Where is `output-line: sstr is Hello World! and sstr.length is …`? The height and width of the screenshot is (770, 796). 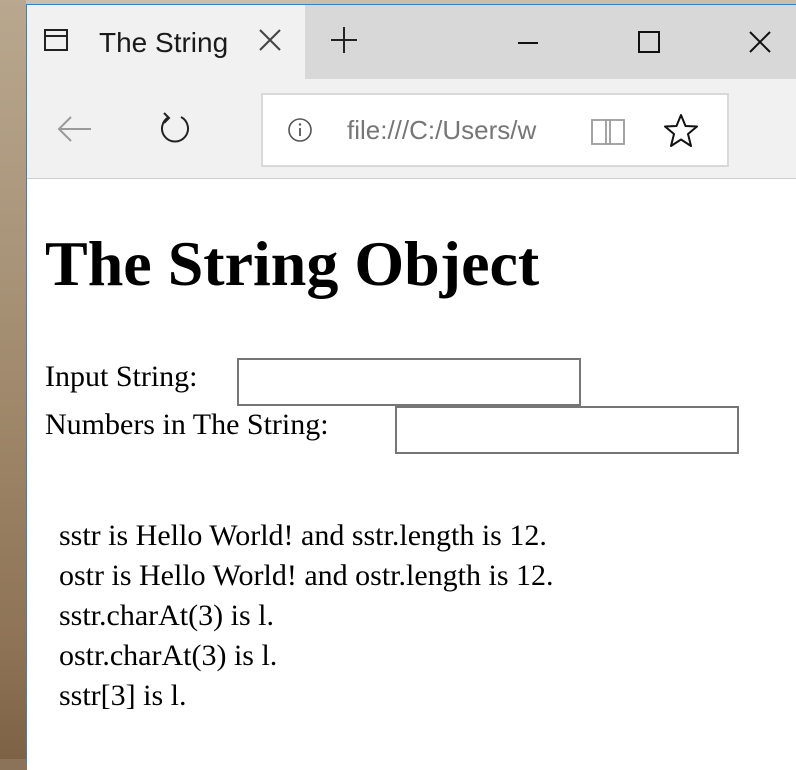 output-line: sstr is Hello World! and sstr.length is … is located at coordinates (303, 535).